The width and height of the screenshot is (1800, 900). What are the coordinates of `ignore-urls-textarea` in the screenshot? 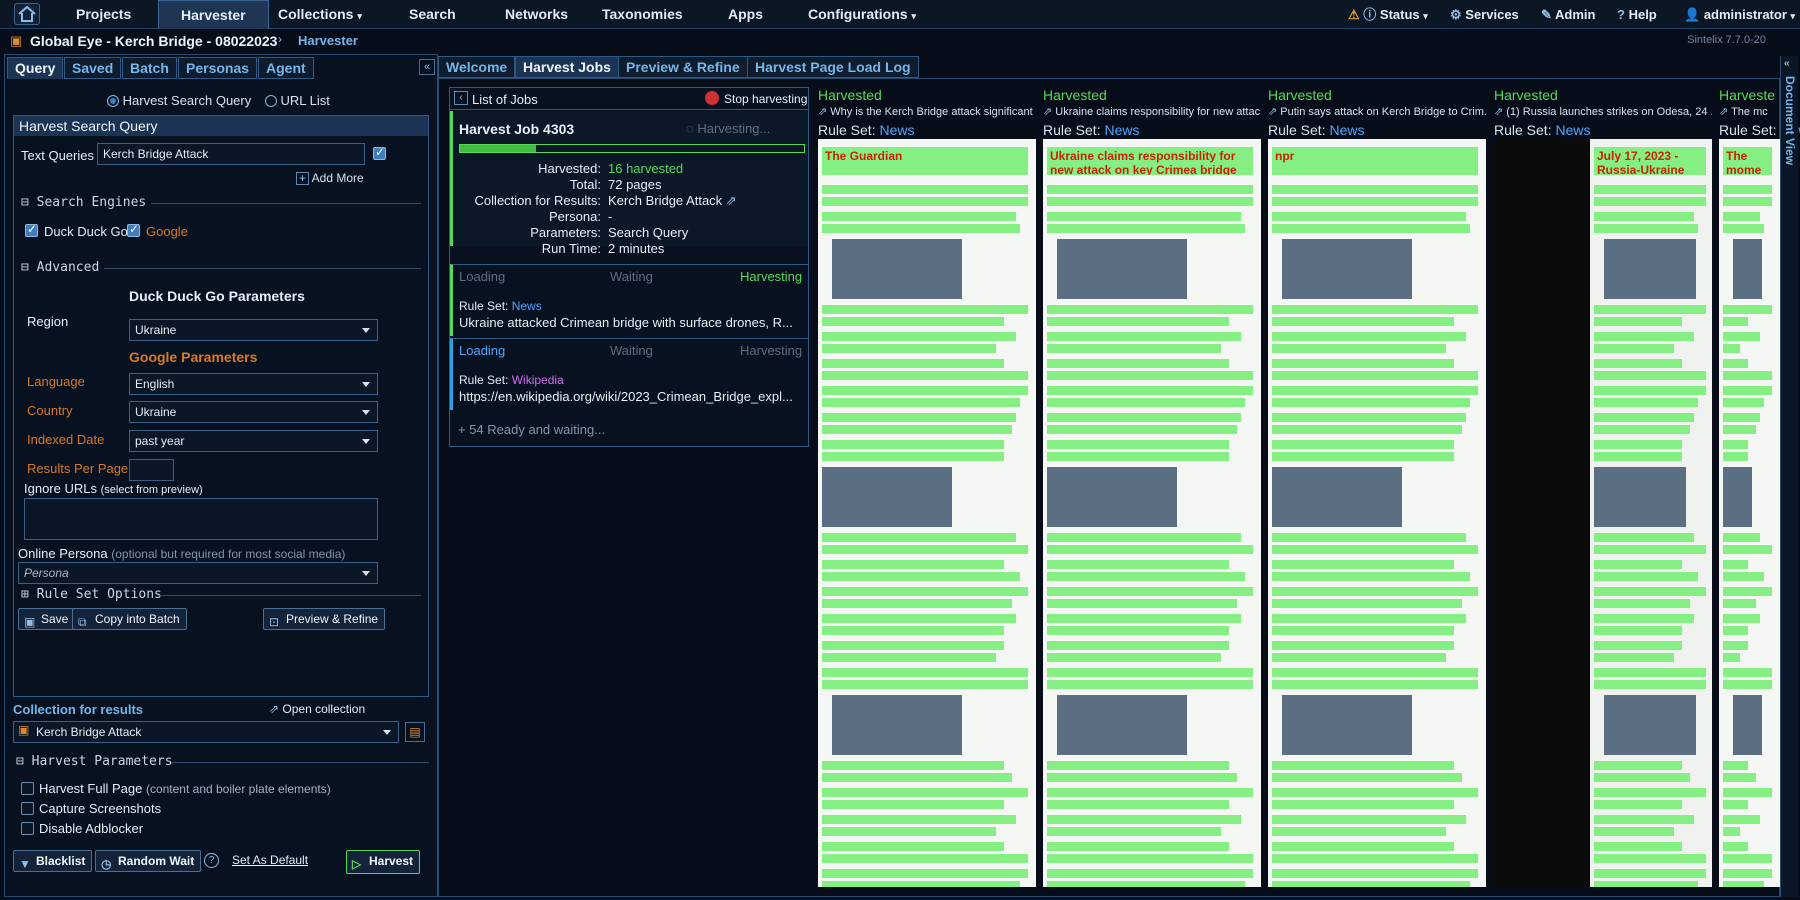 It's located at (201, 519).